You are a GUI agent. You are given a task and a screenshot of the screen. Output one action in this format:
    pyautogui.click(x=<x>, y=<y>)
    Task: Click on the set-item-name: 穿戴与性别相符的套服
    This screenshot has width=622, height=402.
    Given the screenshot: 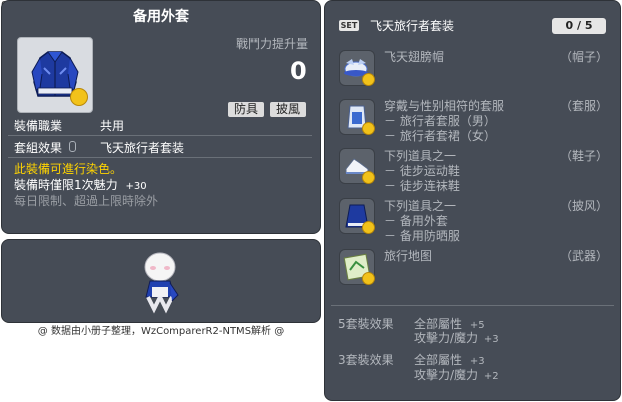 What is the action you would take?
    pyautogui.click(x=444, y=106)
    